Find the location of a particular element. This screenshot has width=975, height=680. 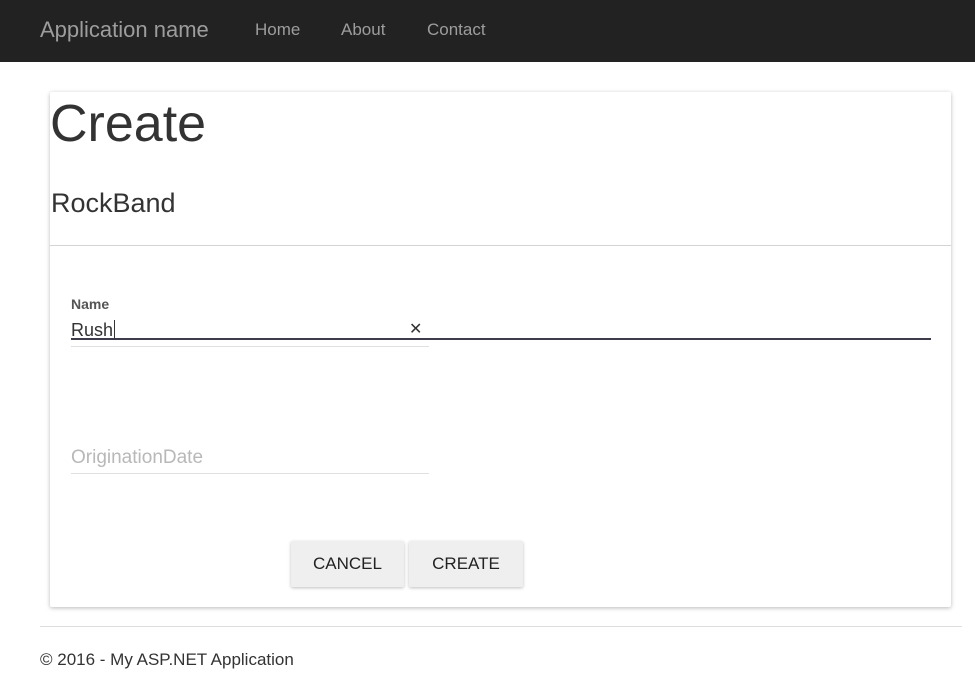

create-button: CREATE is located at coordinates (466, 564).